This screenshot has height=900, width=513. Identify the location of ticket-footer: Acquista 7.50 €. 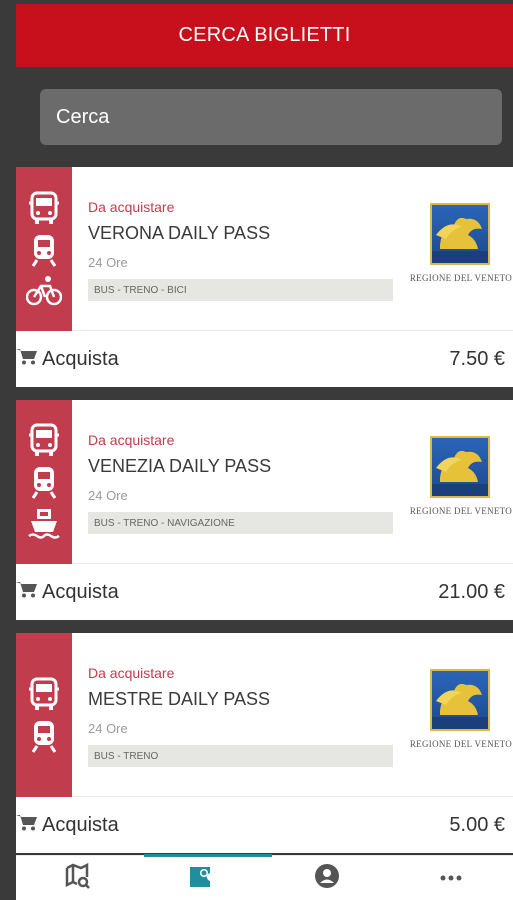
(264, 359).